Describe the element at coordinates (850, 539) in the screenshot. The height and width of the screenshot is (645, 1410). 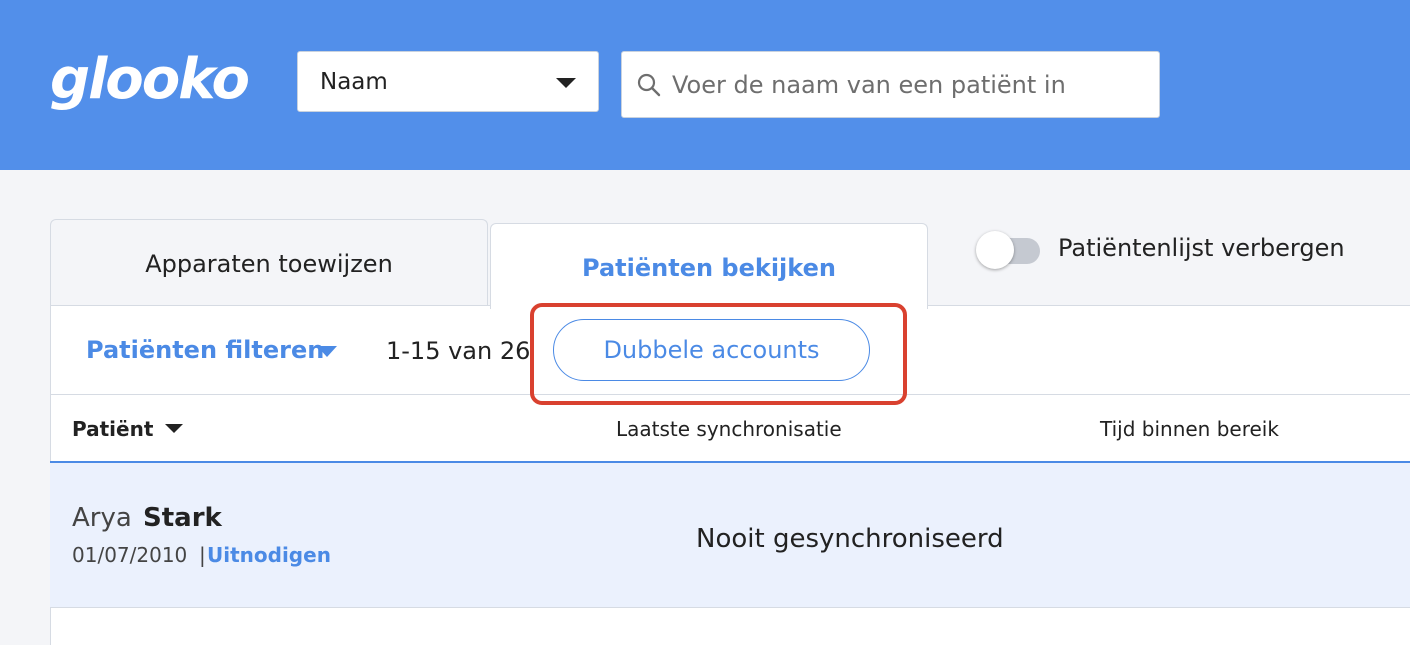
I see `last-sync-value: Nooit gesynchroniseerd` at that location.